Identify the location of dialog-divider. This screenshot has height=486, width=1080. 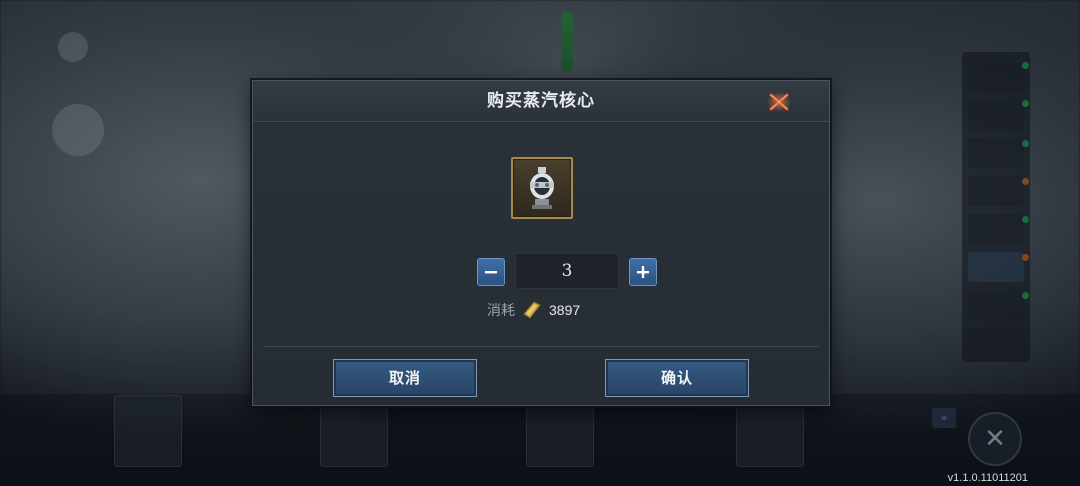
(541, 346).